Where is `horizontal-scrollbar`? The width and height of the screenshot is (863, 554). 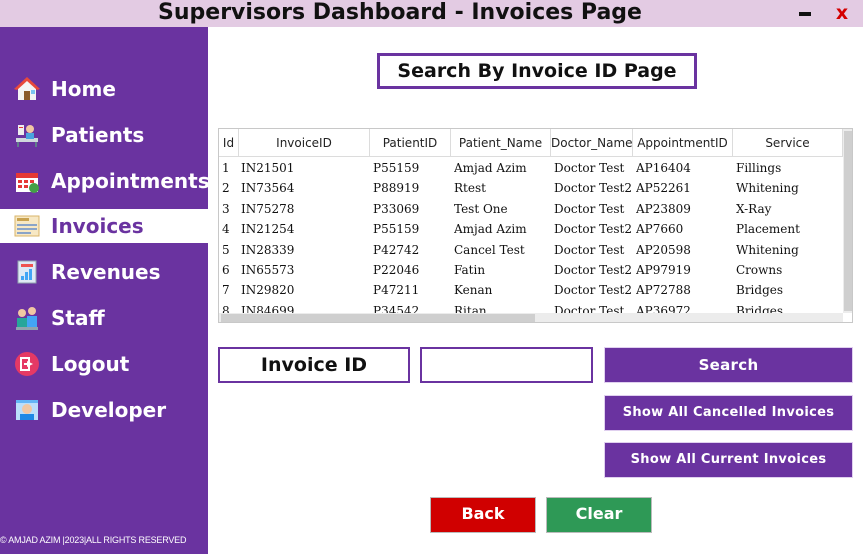
horizontal-scrollbar is located at coordinates (531, 317).